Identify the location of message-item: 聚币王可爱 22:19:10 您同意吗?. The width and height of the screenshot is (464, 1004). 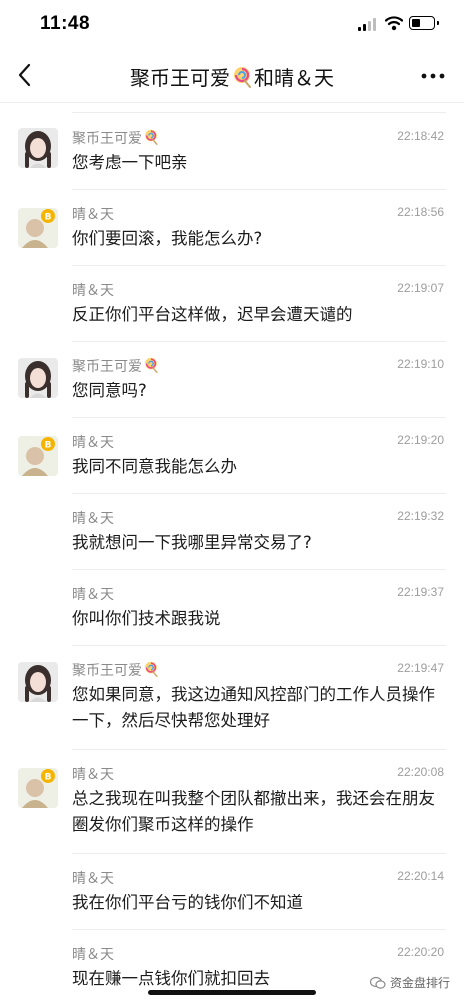
(232, 380).